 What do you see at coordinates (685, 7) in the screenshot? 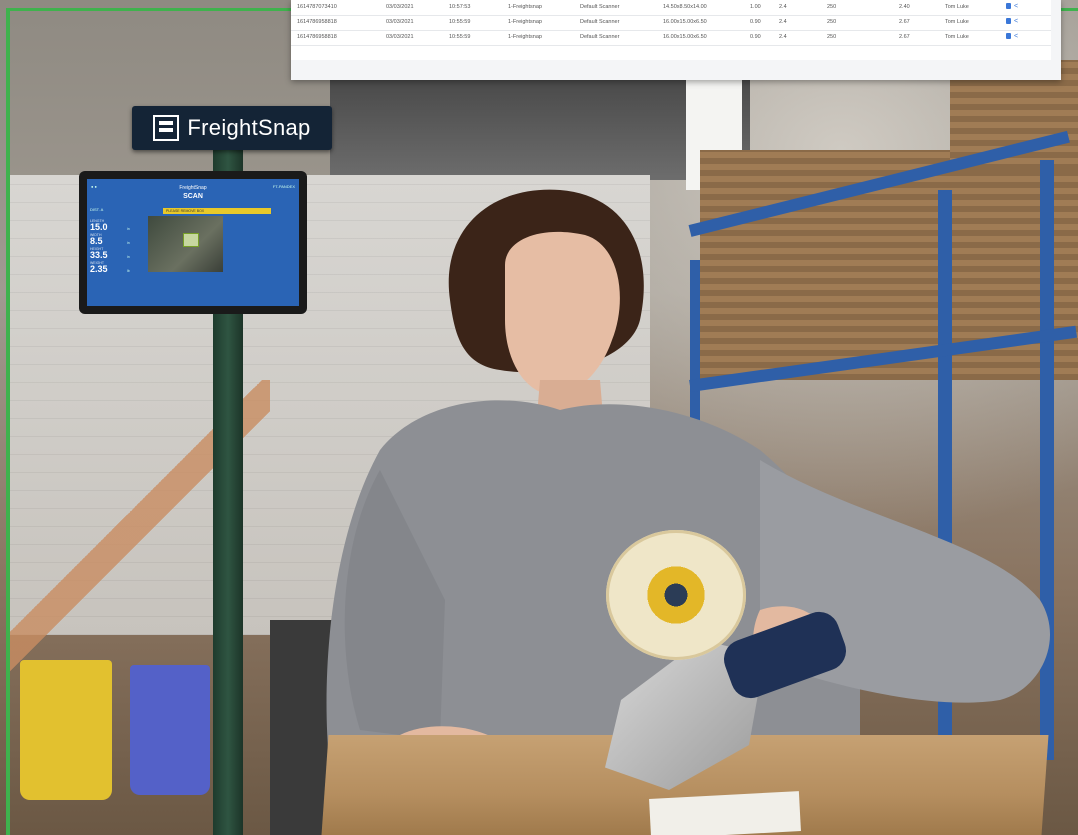
I see `cell-dims: 14.50x8.50x14.00` at bounding box center [685, 7].